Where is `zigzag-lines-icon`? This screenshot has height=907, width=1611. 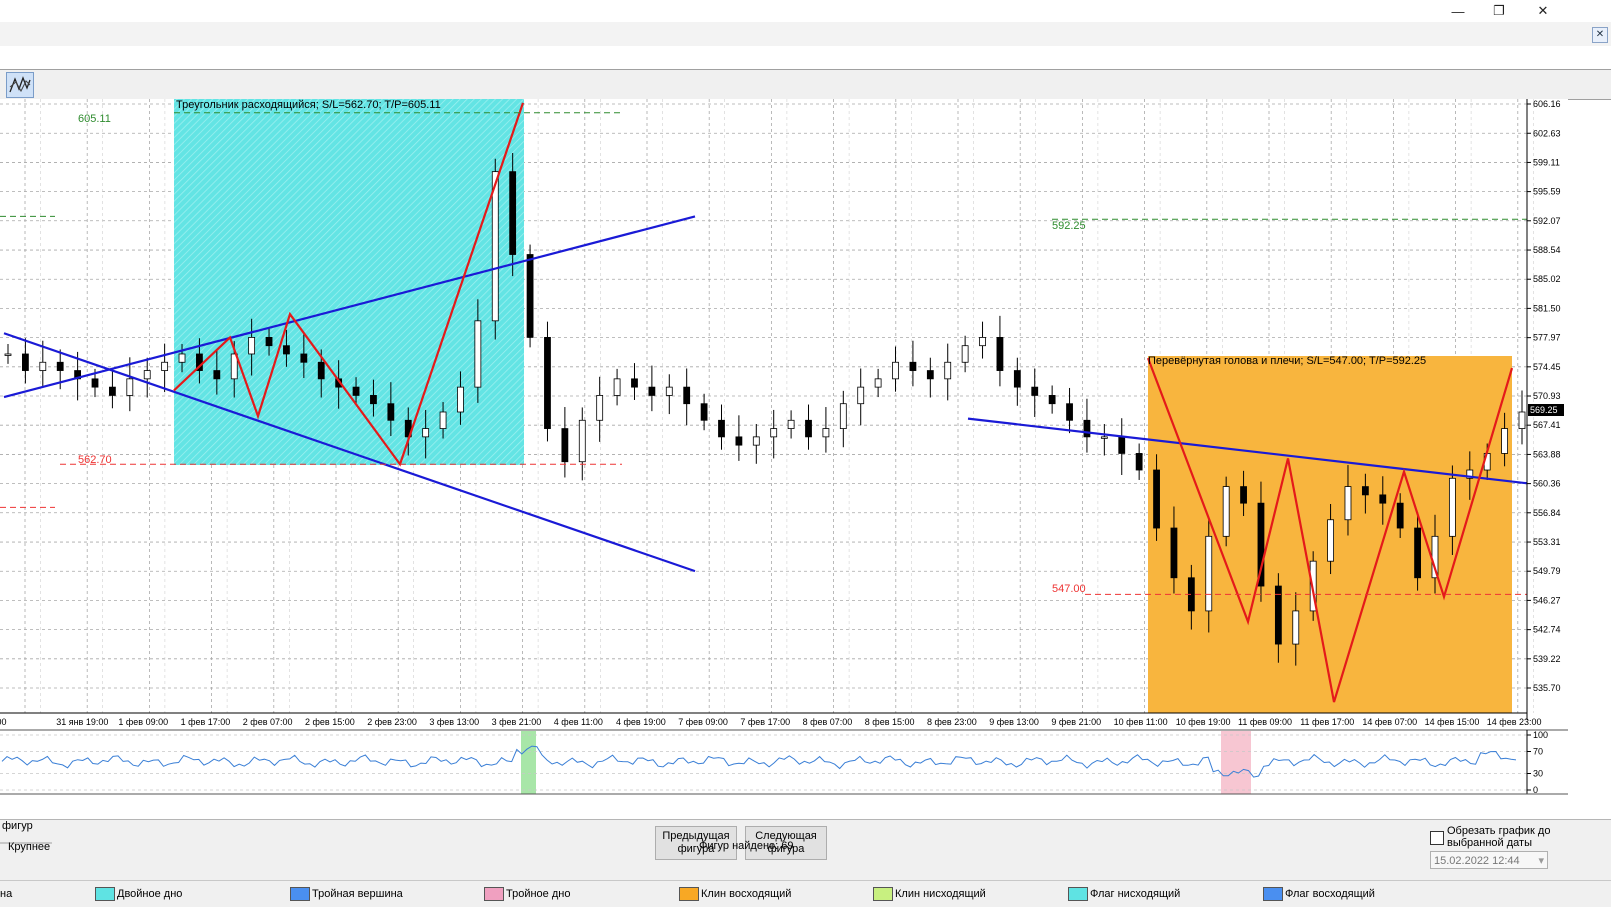
zigzag-lines-icon is located at coordinates (20, 85).